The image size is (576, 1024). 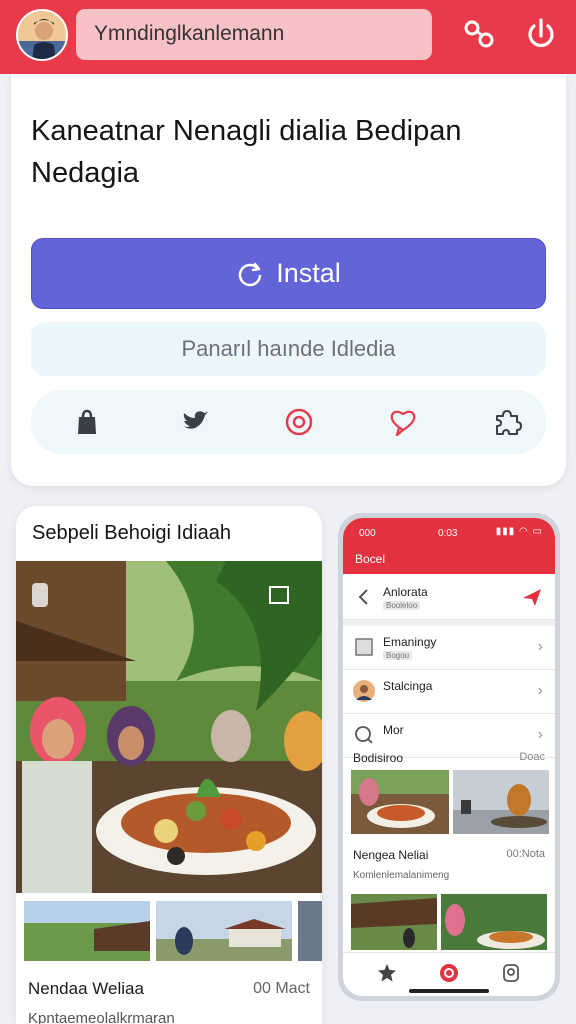 I want to click on app-title: Kaneatnar Nenagli dialia Bedipan Nedagia, so click(x=246, y=152).